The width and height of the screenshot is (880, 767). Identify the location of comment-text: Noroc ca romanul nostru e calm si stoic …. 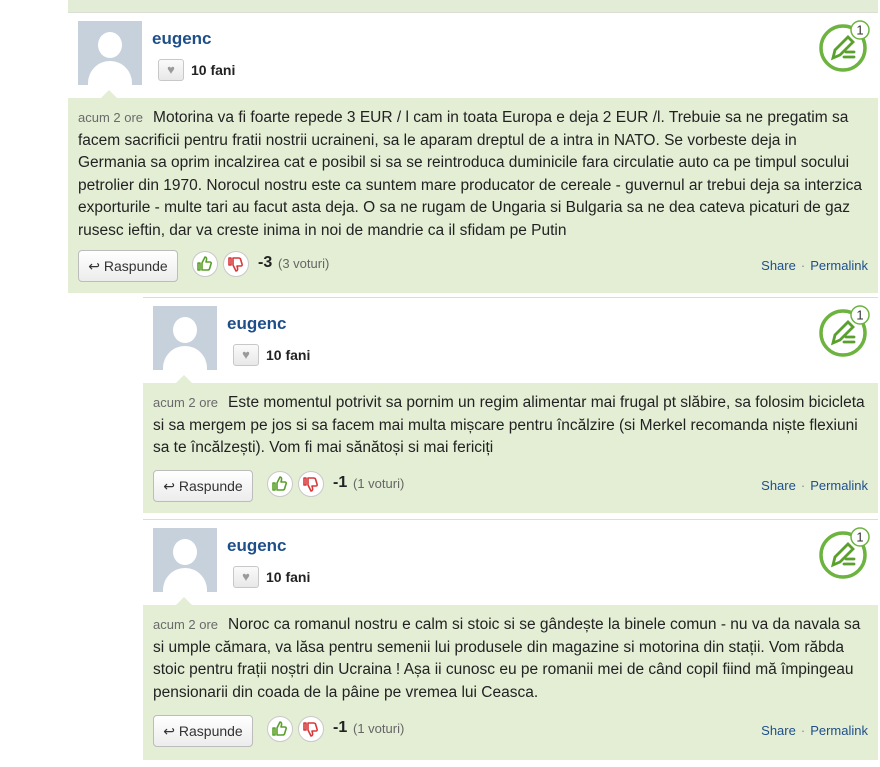
(507, 658).